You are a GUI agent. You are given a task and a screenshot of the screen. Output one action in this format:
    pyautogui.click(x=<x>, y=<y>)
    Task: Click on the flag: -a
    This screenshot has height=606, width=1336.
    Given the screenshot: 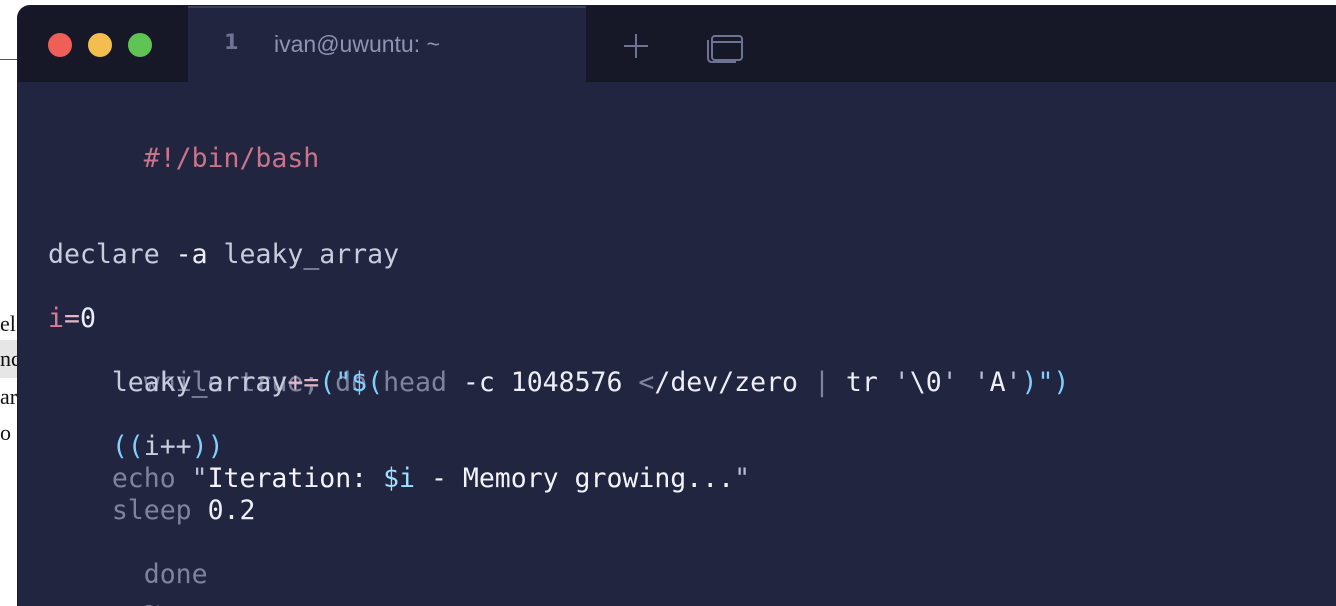 What is the action you would take?
    pyautogui.click(x=191, y=254)
    